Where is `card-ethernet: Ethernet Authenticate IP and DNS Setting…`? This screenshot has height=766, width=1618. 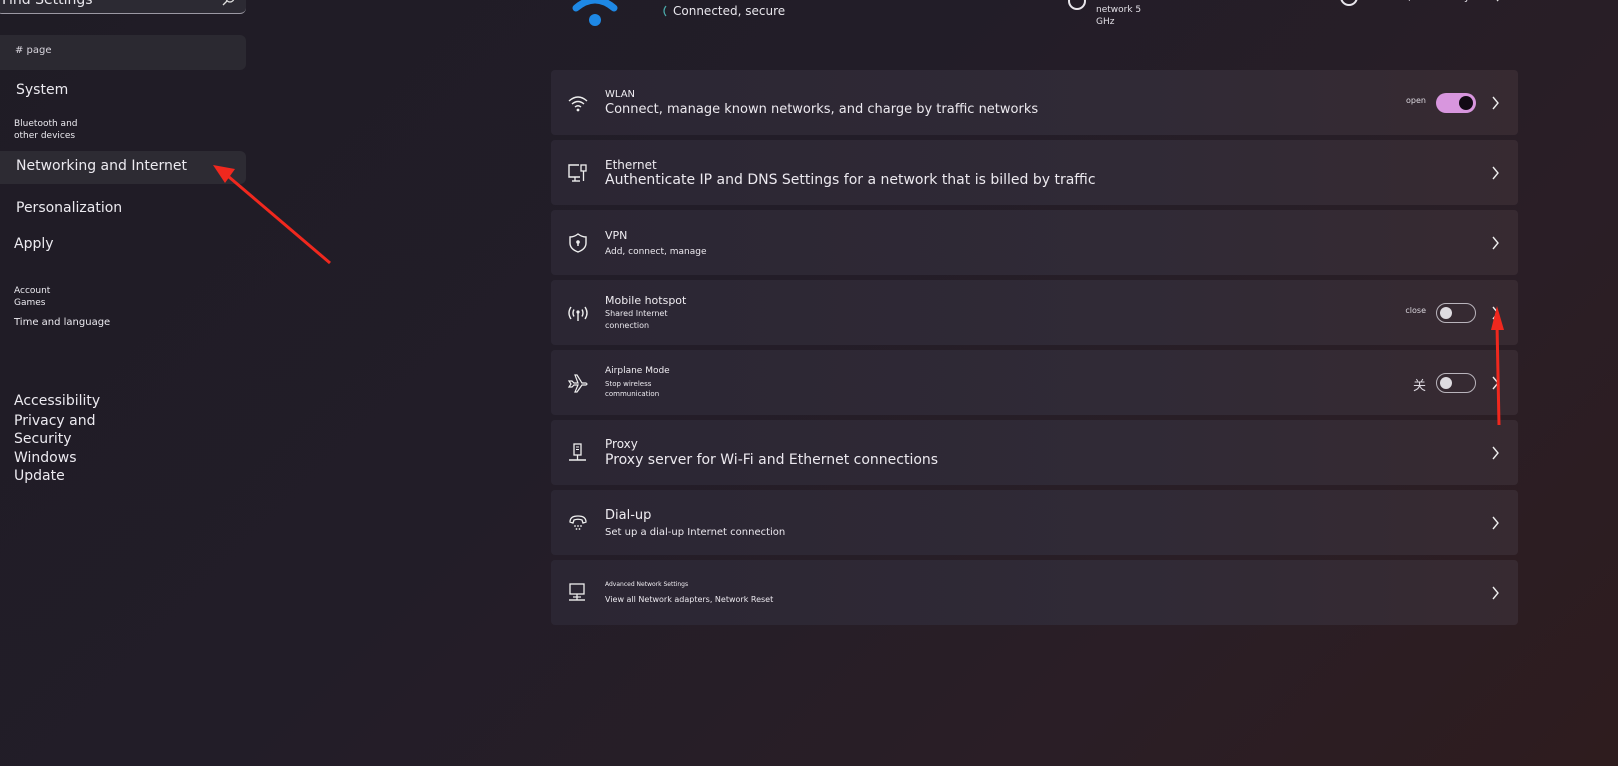
card-ethernet: Ethernet Authenticate IP and DNS Setting… is located at coordinates (1034, 172).